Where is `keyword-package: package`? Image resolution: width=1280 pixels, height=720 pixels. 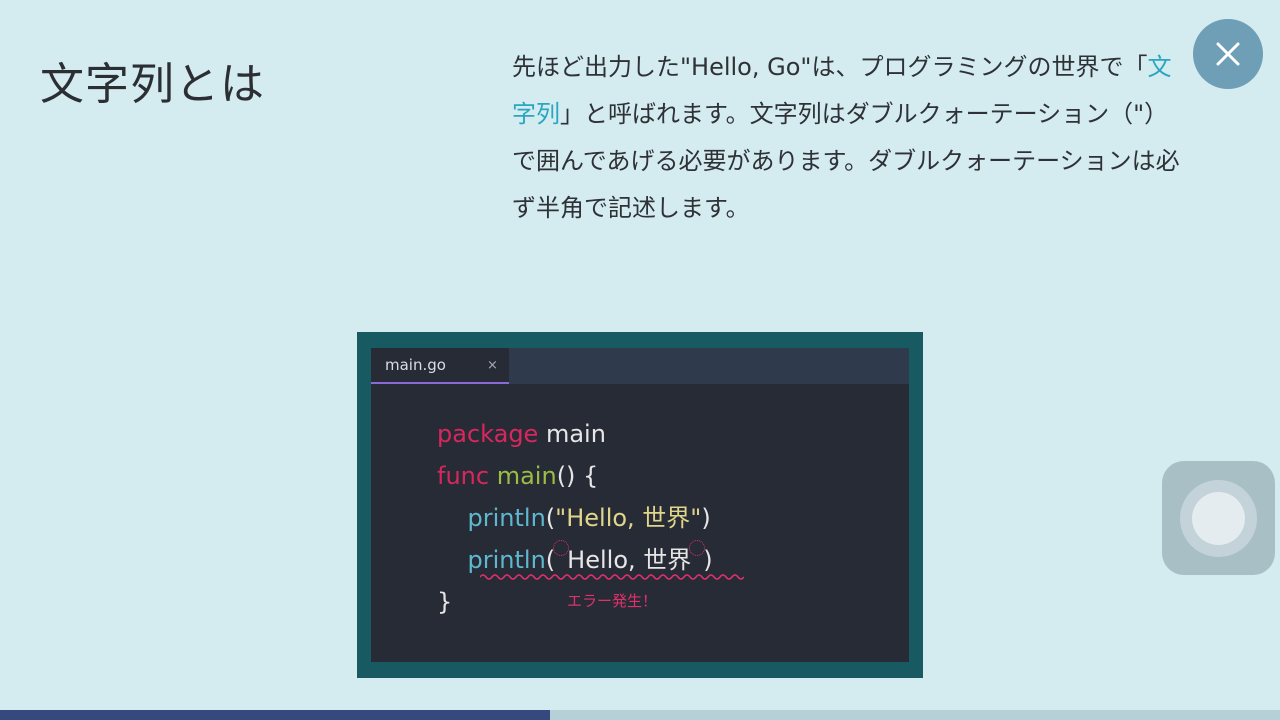
keyword-package: package is located at coordinates (488, 434).